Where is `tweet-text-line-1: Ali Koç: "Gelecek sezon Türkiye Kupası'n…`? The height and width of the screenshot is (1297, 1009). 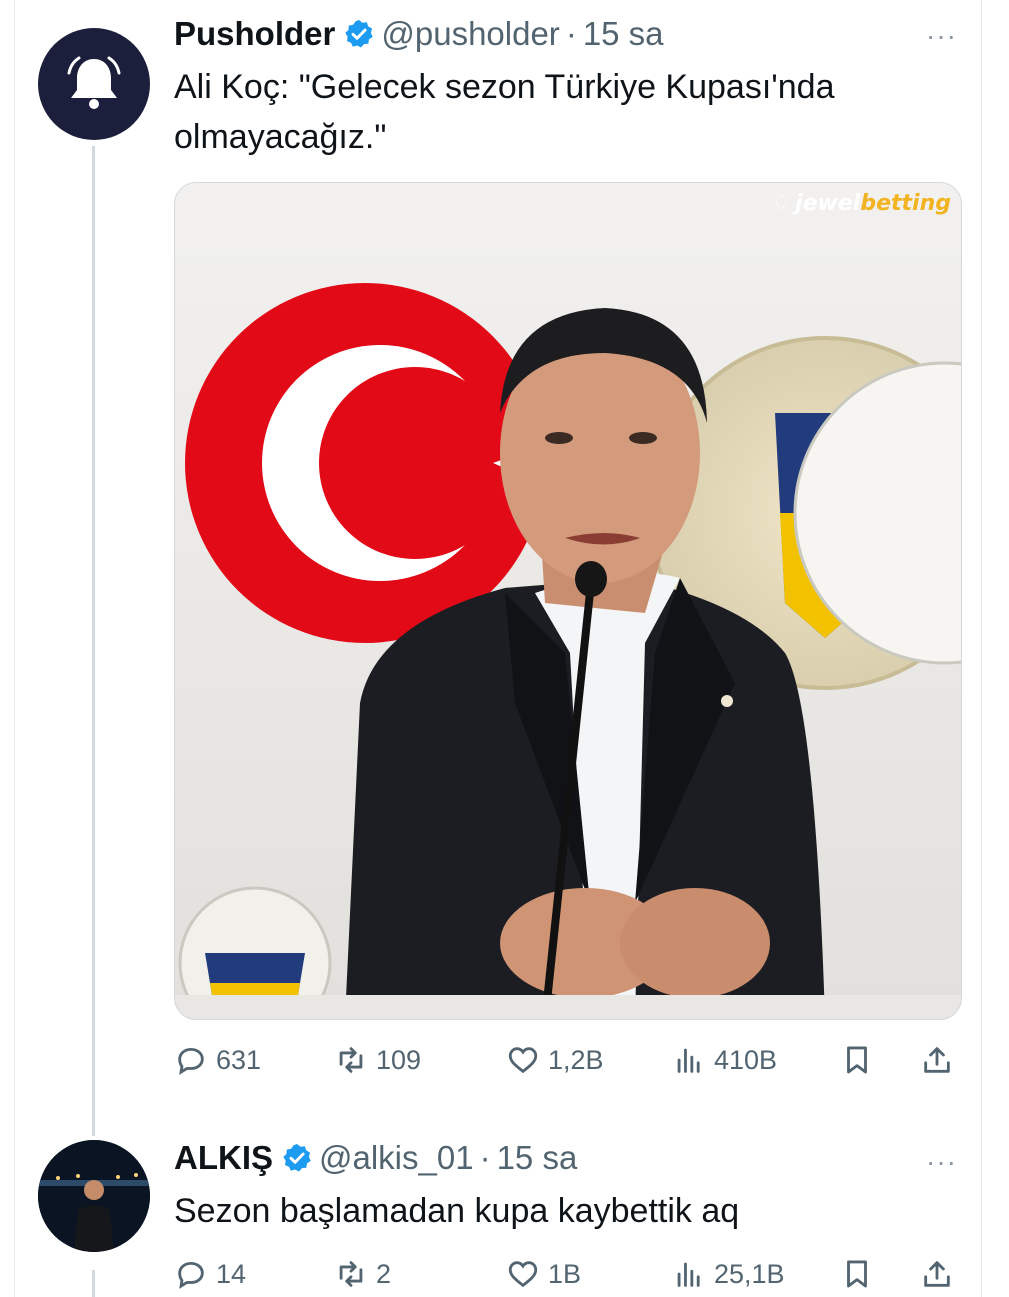
tweet-text-line-1: Ali Koç: "Gelecek sezon Türkiye Kupası'n… is located at coordinates (504, 87).